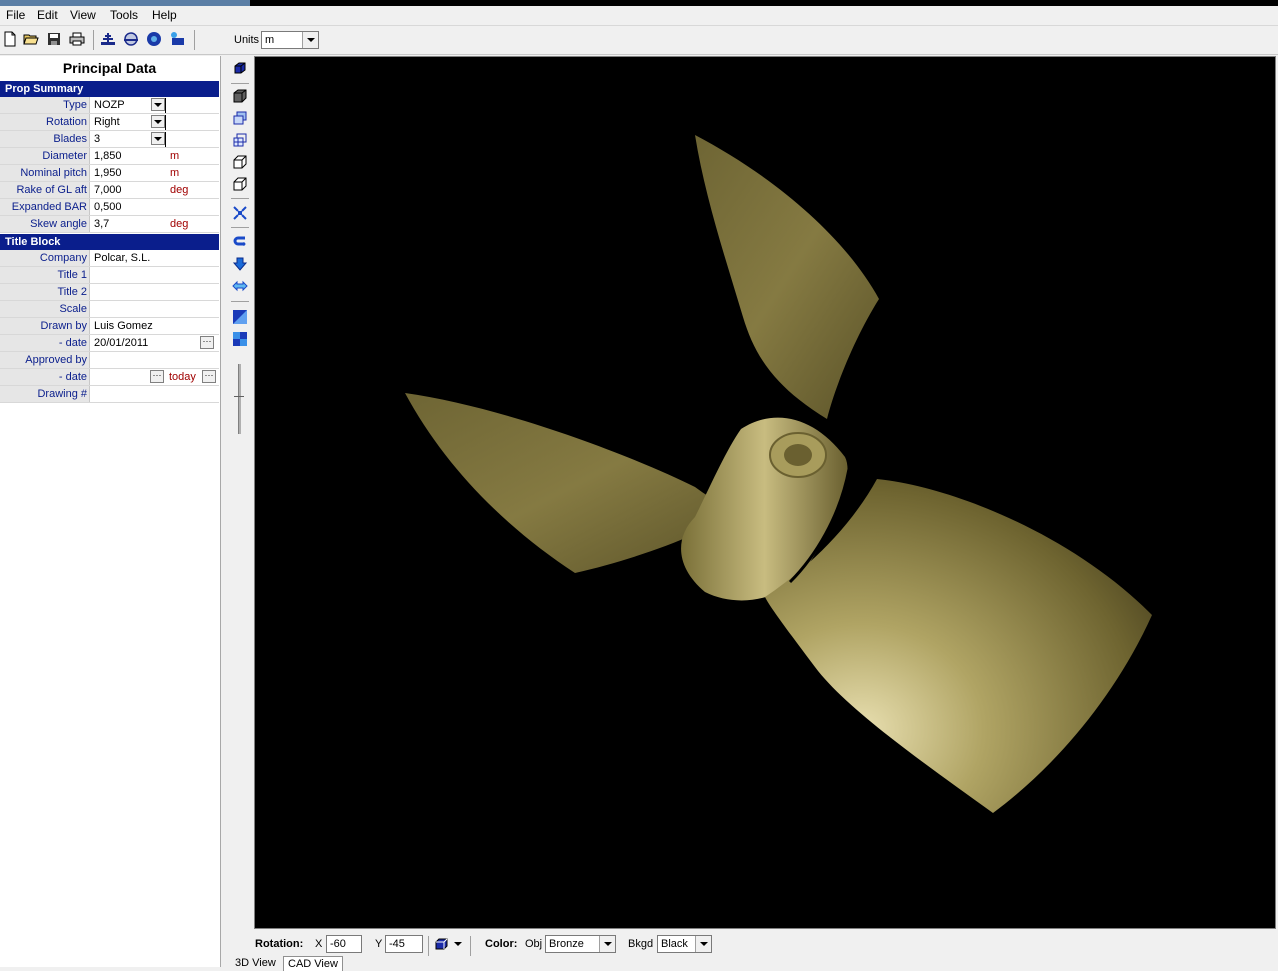 The height and width of the screenshot is (971, 1278). What do you see at coordinates (10, 39) in the screenshot?
I see `new-file-icon` at bounding box center [10, 39].